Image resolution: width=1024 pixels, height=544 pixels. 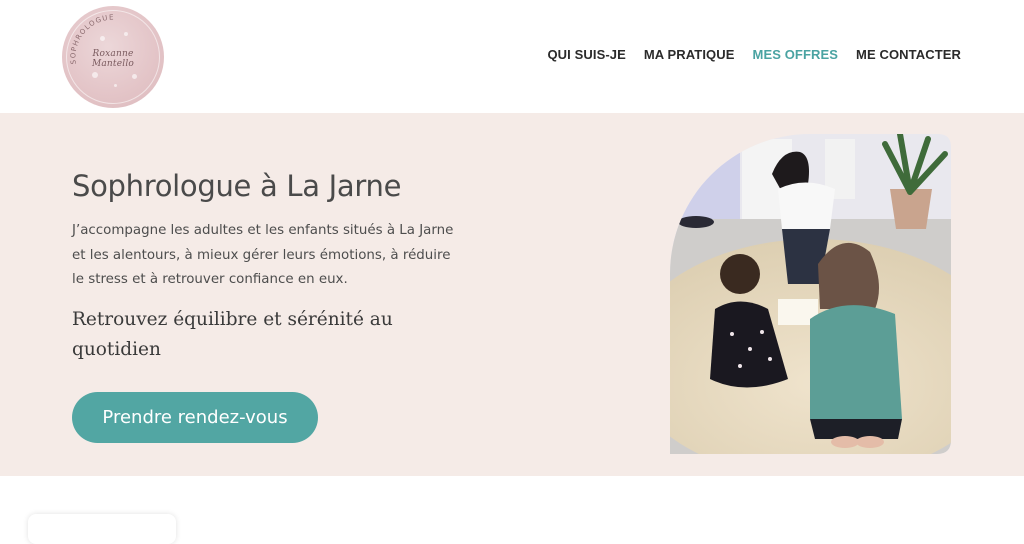 What do you see at coordinates (689, 54) in the screenshot?
I see `nav-item-ma-pratique: MA PRATIQUE` at bounding box center [689, 54].